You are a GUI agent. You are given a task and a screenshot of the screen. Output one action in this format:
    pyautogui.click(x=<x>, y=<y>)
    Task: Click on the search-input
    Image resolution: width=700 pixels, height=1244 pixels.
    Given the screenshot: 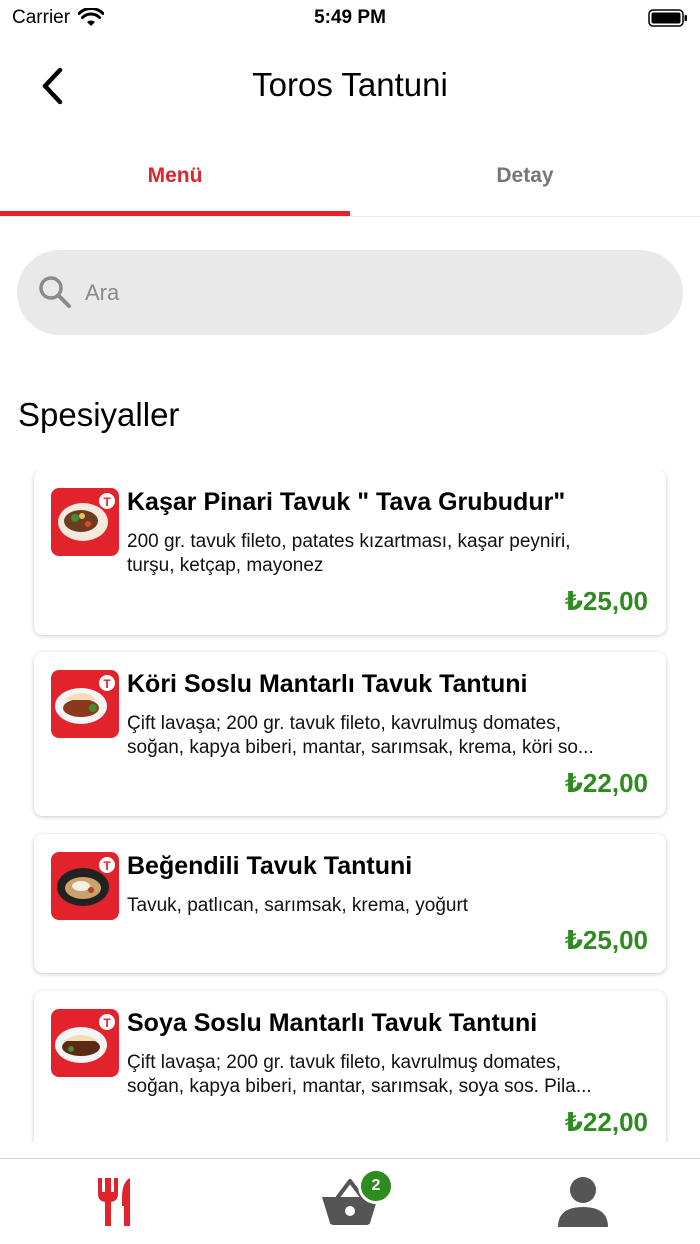 What is the action you would take?
    pyautogui.click(x=365, y=292)
    